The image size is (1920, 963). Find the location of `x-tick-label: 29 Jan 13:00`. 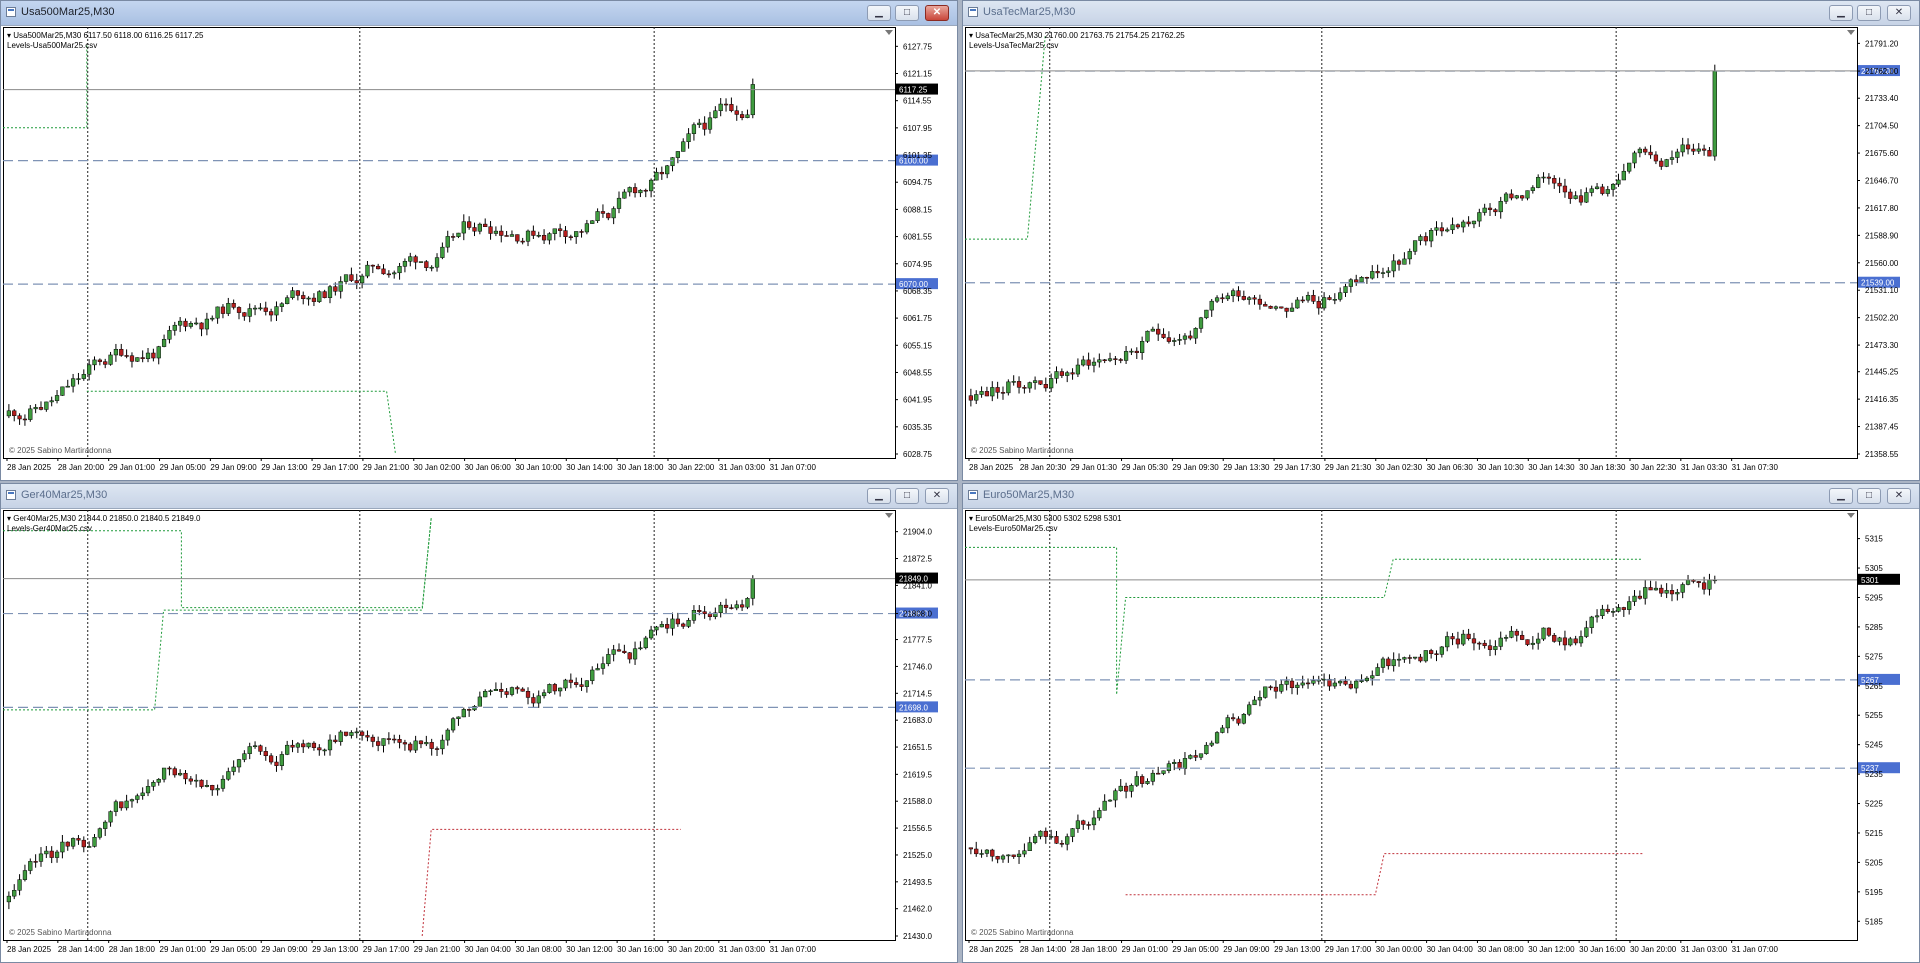

x-tick-label: 29 Jan 13:00 is located at coordinates (1297, 949).